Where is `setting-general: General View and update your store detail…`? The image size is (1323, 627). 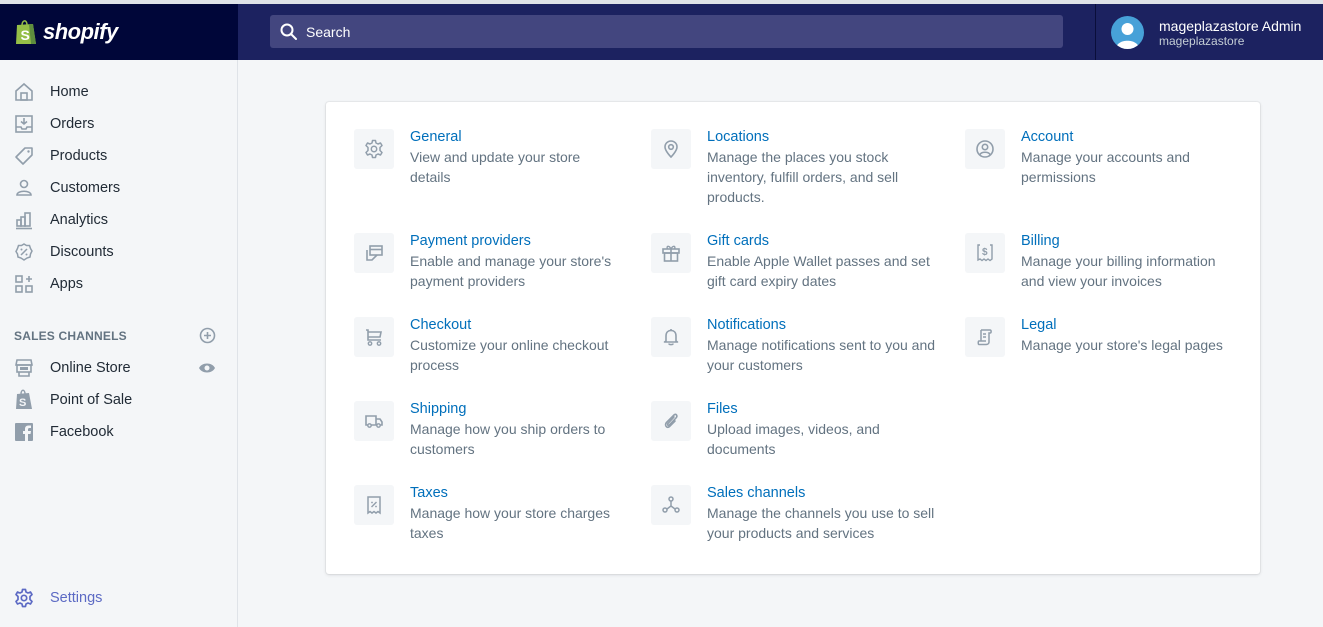
setting-general: General View and update your store detail… is located at coordinates (487, 158).